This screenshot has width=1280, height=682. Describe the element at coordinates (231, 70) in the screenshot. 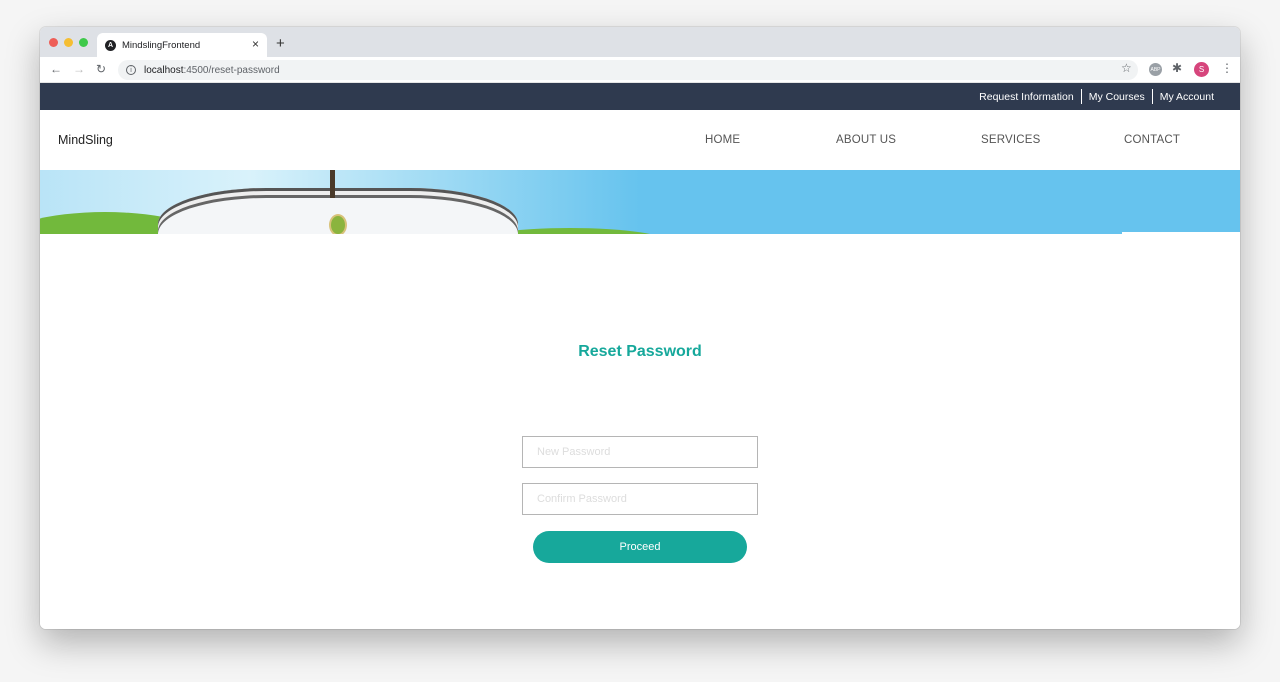

I see `url-path: :4500/reset-password` at that location.